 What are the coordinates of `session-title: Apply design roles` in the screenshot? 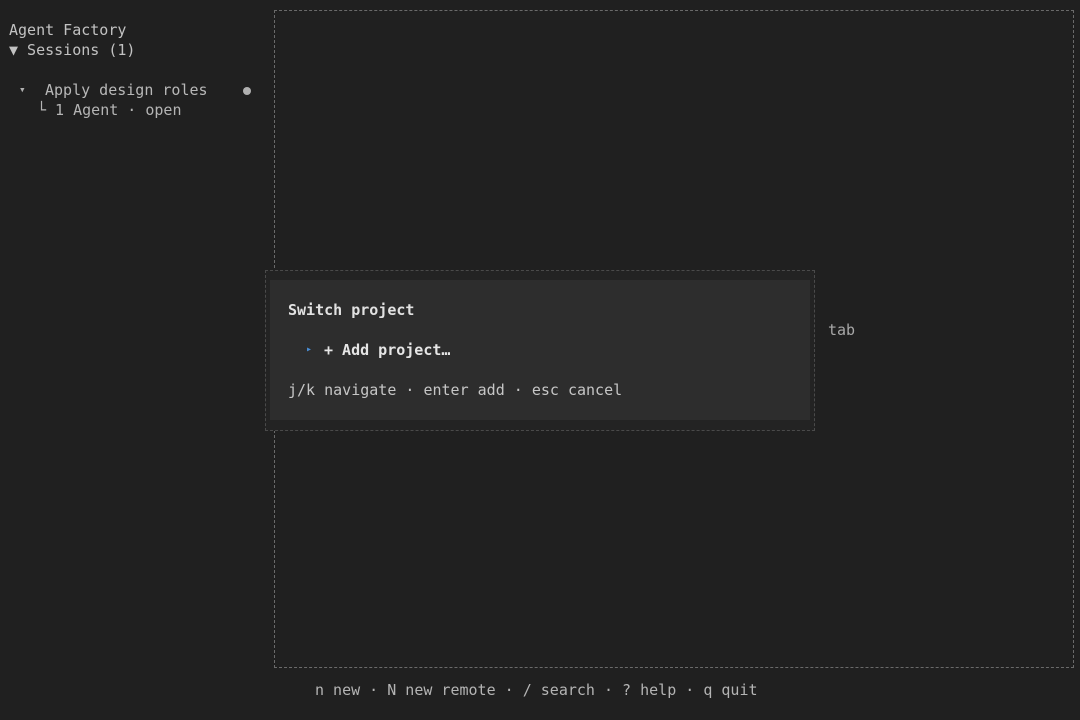 It's located at (126, 90).